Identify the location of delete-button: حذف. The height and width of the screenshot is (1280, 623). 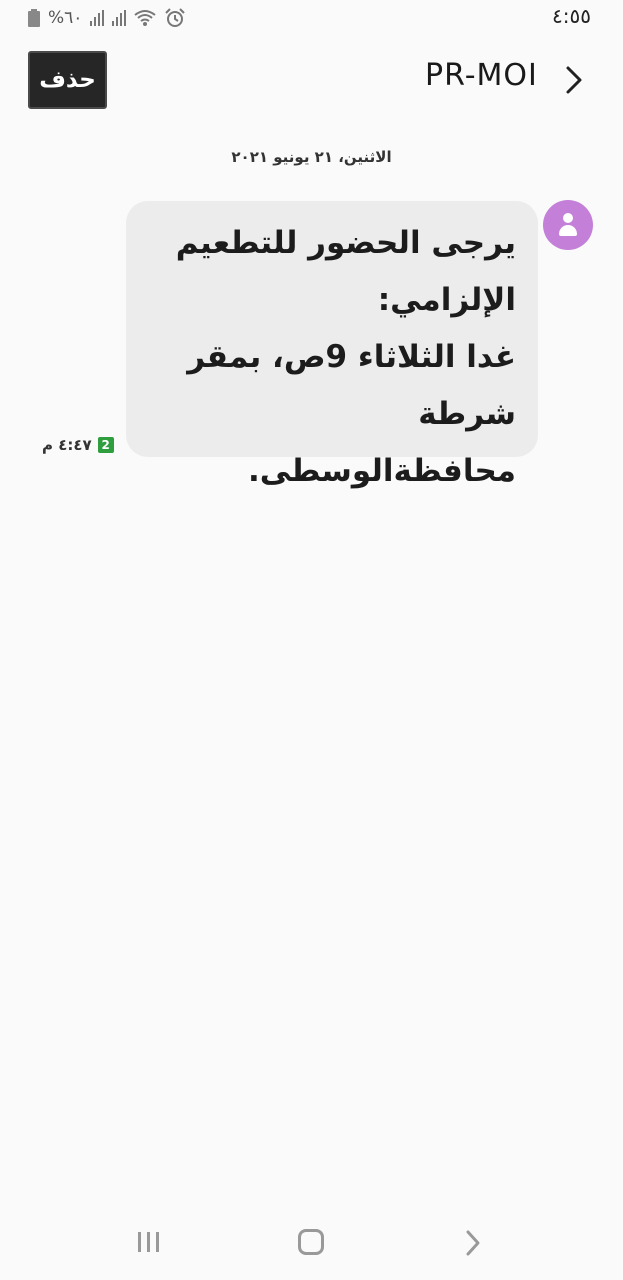
(67, 80).